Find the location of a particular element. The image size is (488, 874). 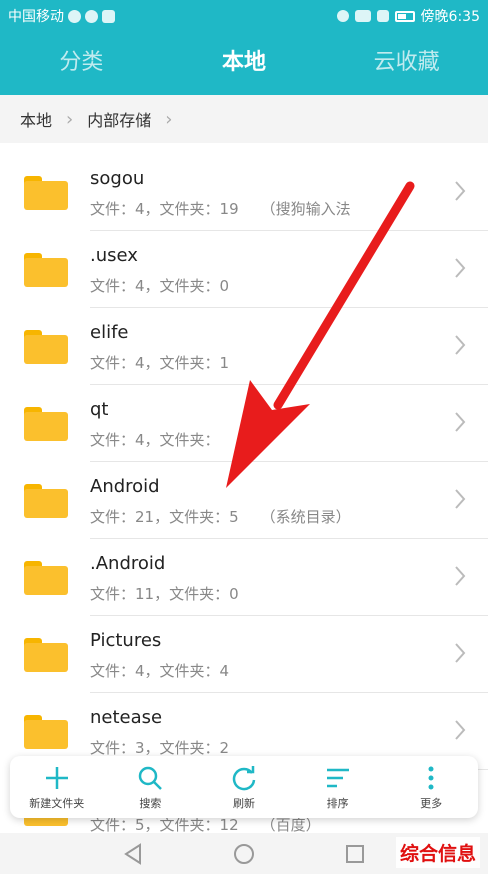

folder-name: qt is located at coordinates (99, 409).